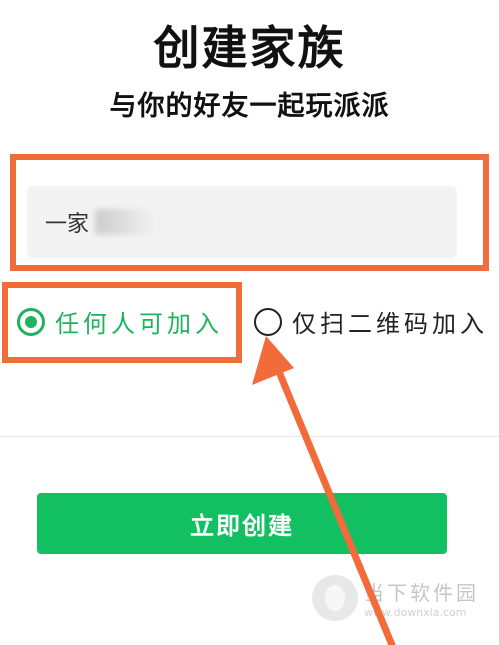  I want to click on page-title: 创建家族, so click(249, 48).